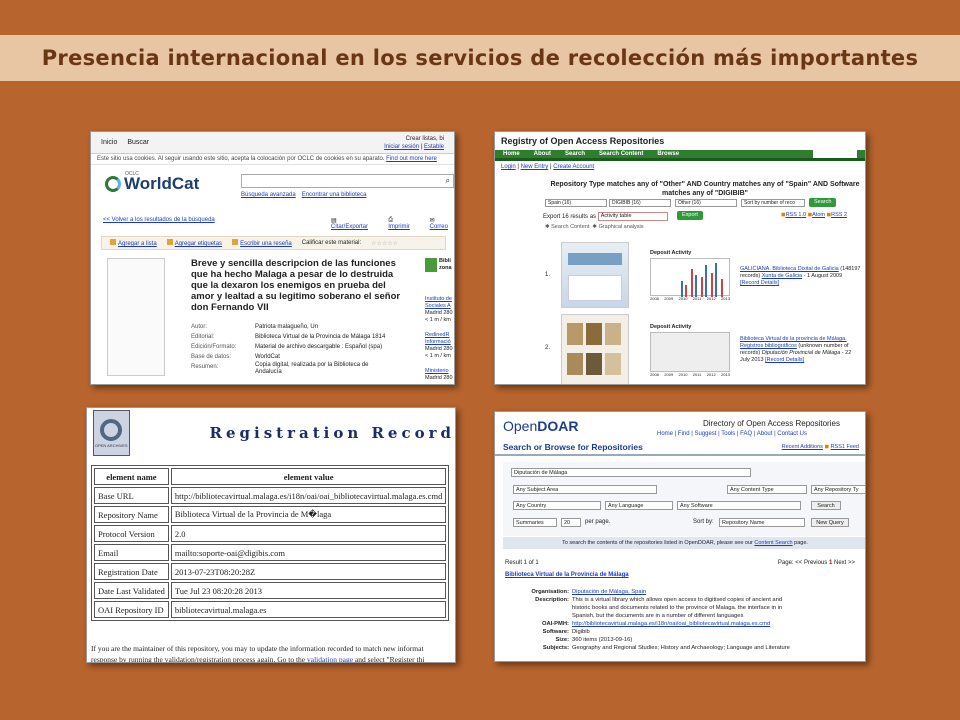 The height and width of the screenshot is (720, 960). What do you see at coordinates (802, 447) in the screenshot?
I see `recent-additions-link: Recent Additions` at bounding box center [802, 447].